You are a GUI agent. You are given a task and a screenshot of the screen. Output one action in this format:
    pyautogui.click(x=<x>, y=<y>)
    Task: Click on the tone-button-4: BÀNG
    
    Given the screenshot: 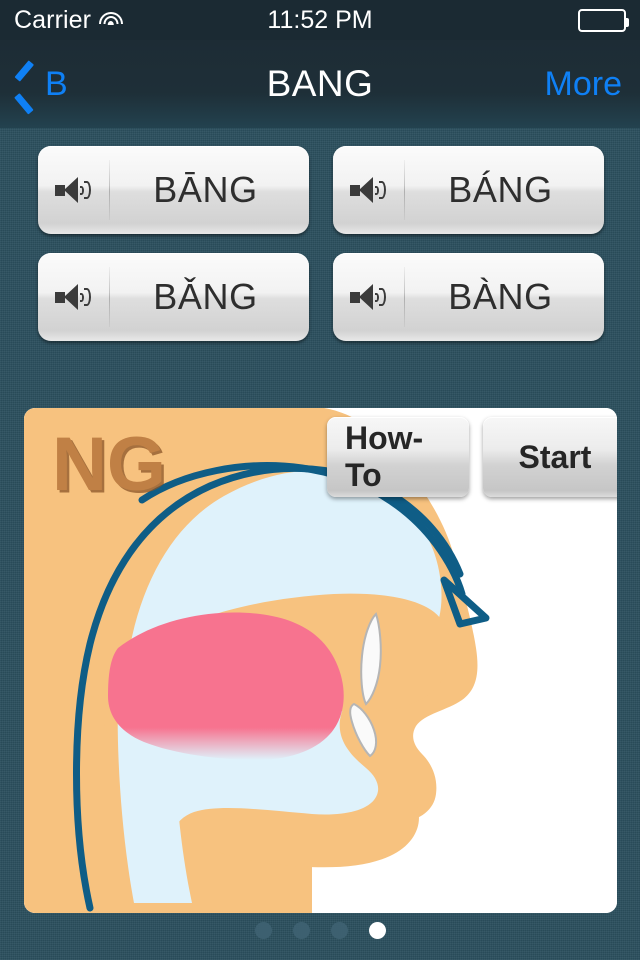 What is the action you would take?
    pyautogui.click(x=468, y=297)
    